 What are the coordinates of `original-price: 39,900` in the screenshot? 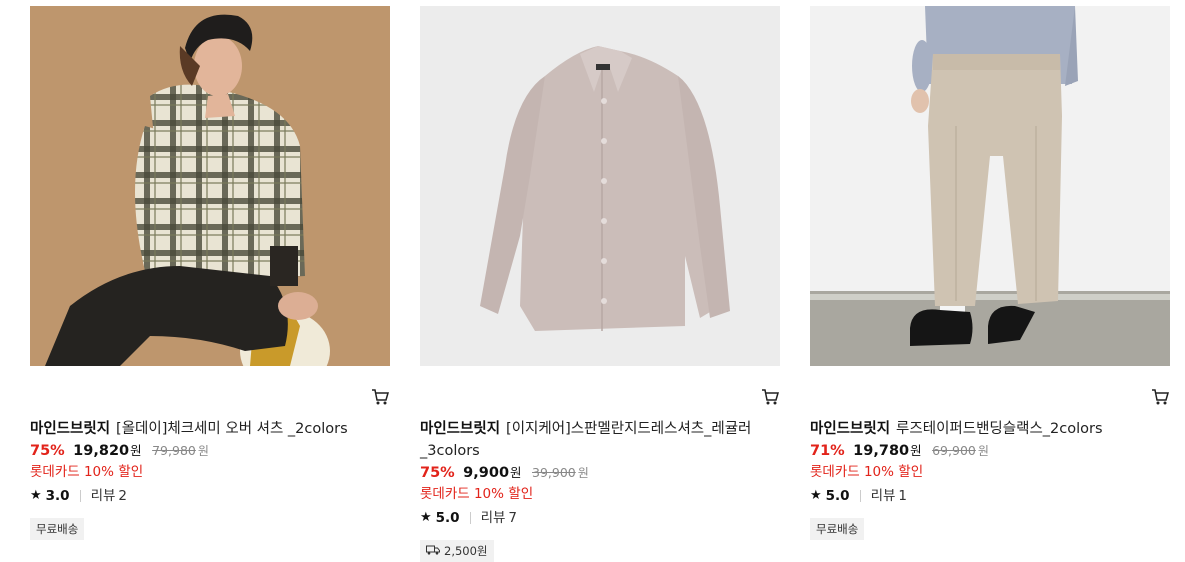 It's located at (554, 472).